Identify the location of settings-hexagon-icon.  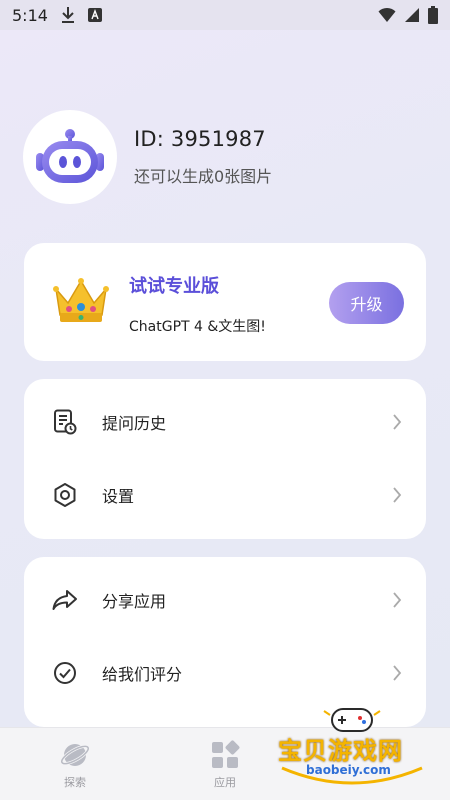
(65, 495).